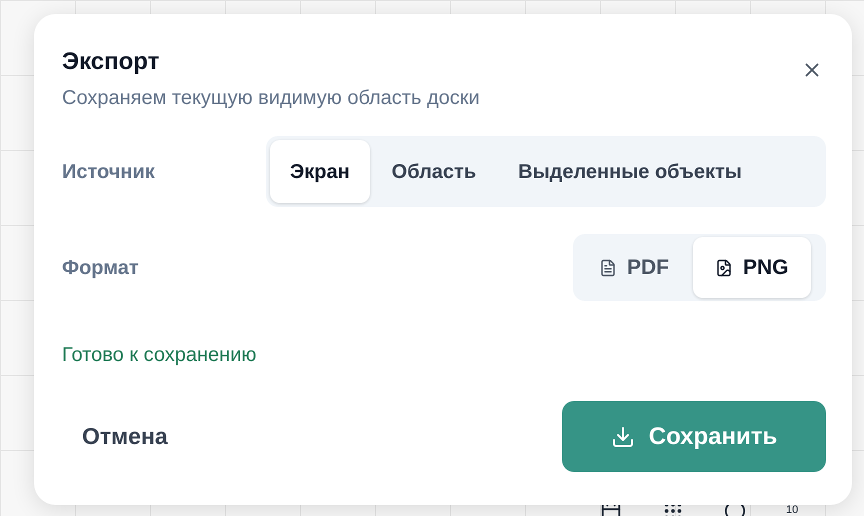  Describe the element at coordinates (724, 267) in the screenshot. I see `image-file-icon` at that location.